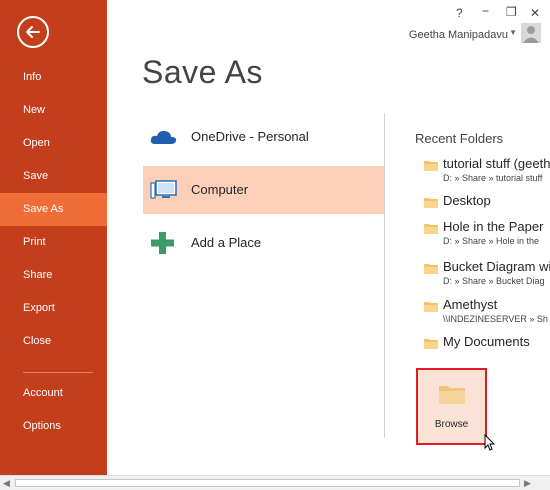  I want to click on column-divider, so click(384, 275).